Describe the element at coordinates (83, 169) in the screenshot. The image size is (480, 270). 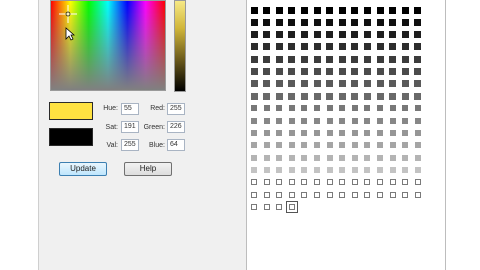
I see `update-button: Update` at that location.